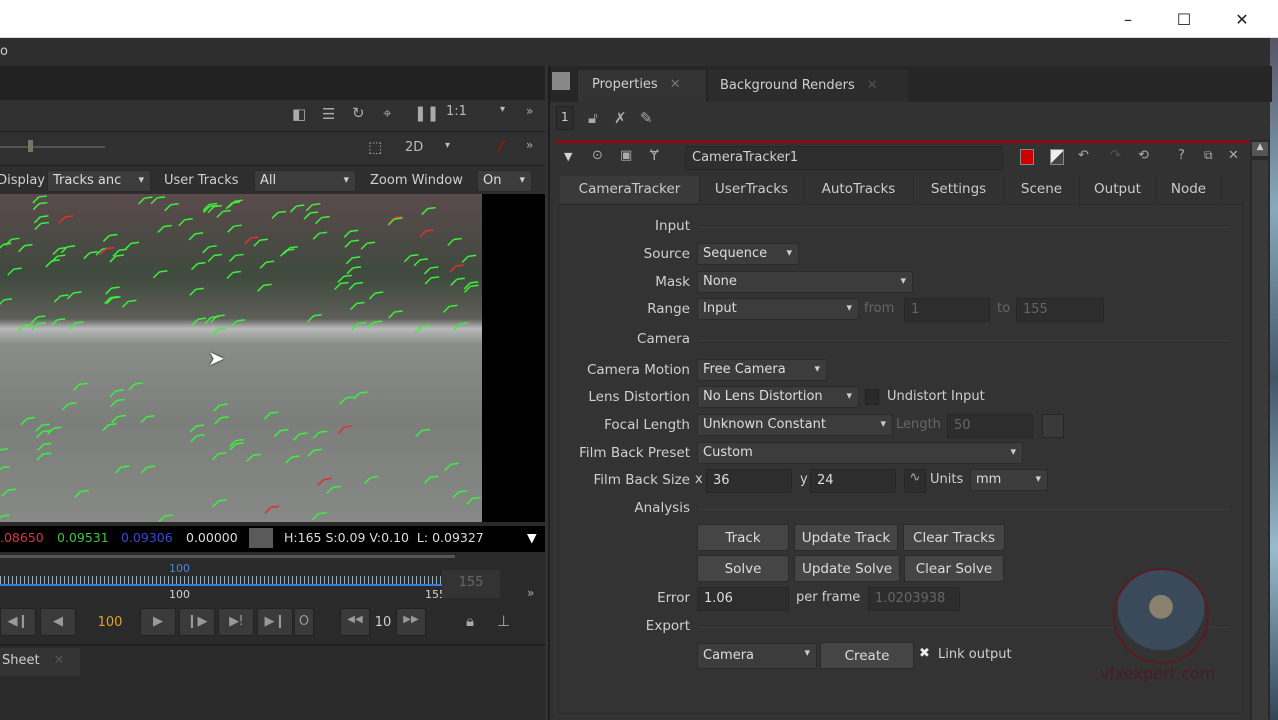 The height and width of the screenshot is (720, 1278). Describe the element at coordinates (4, 51) in the screenshot. I see `menu-item: o` at that location.